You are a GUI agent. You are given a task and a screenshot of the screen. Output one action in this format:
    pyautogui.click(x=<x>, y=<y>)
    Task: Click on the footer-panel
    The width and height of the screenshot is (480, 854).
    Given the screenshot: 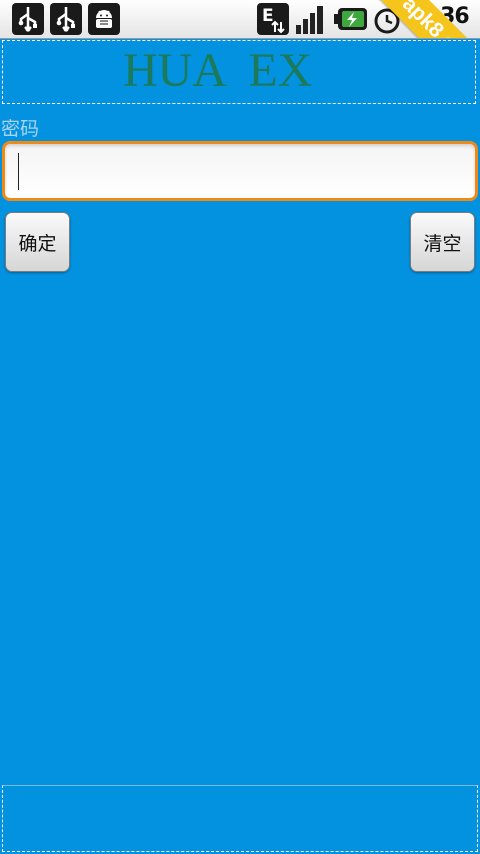 What is the action you would take?
    pyautogui.click(x=240, y=818)
    